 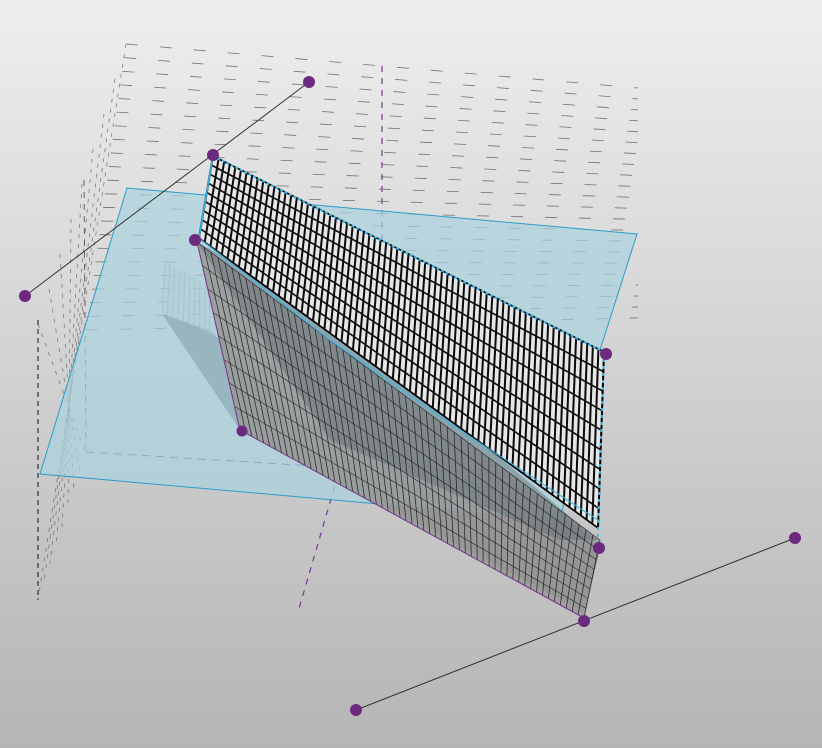 What do you see at coordinates (606, 354) in the screenshot?
I see `control-handle-surface-top-right` at bounding box center [606, 354].